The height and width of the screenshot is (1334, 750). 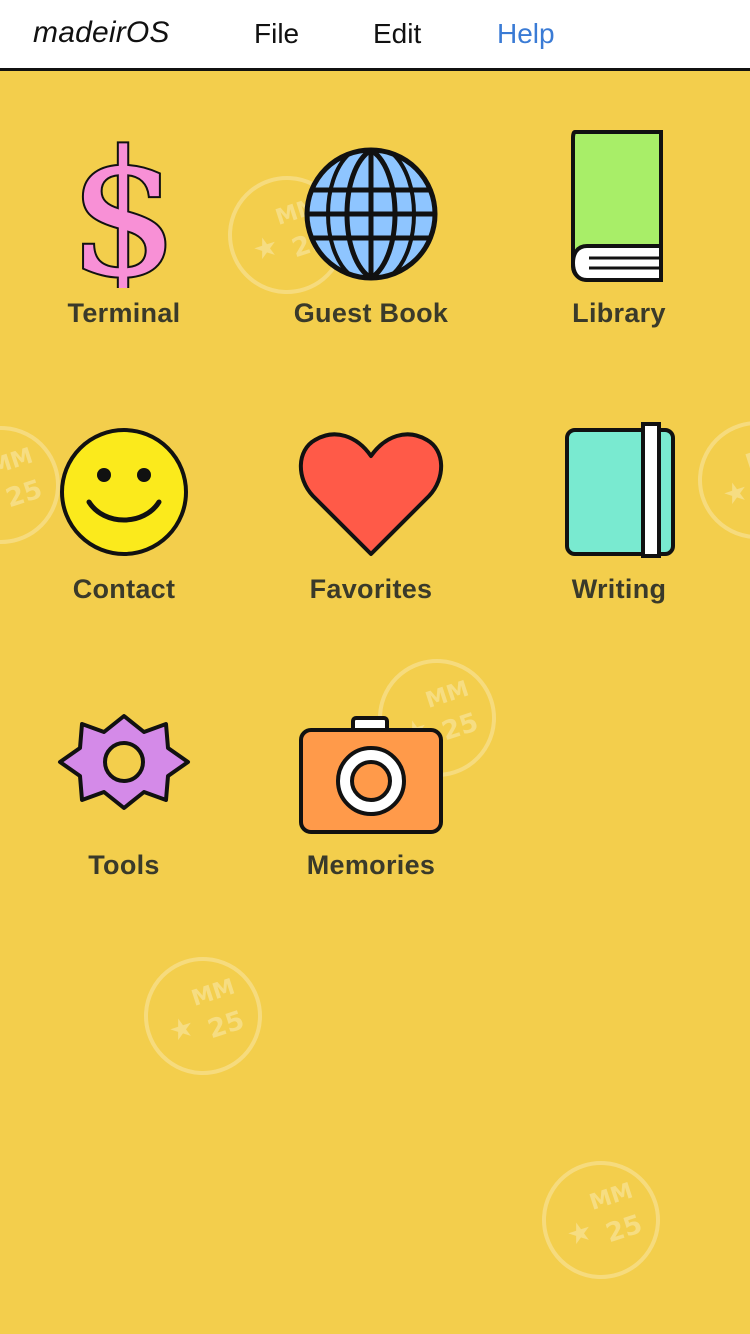 I want to click on app-label: Memories, so click(x=371, y=865).